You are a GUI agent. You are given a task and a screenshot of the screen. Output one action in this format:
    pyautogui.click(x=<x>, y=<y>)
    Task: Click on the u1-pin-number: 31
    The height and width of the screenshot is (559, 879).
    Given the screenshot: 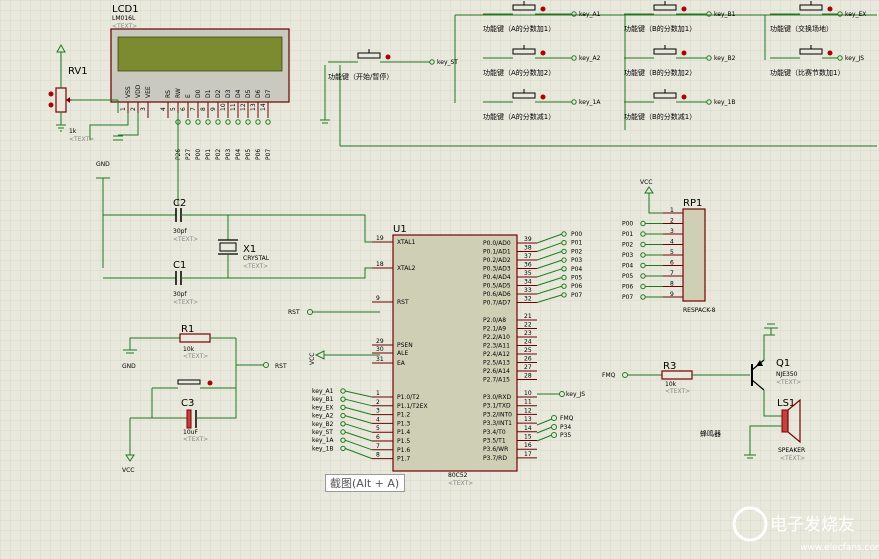 What is the action you would take?
    pyautogui.click(x=380, y=359)
    